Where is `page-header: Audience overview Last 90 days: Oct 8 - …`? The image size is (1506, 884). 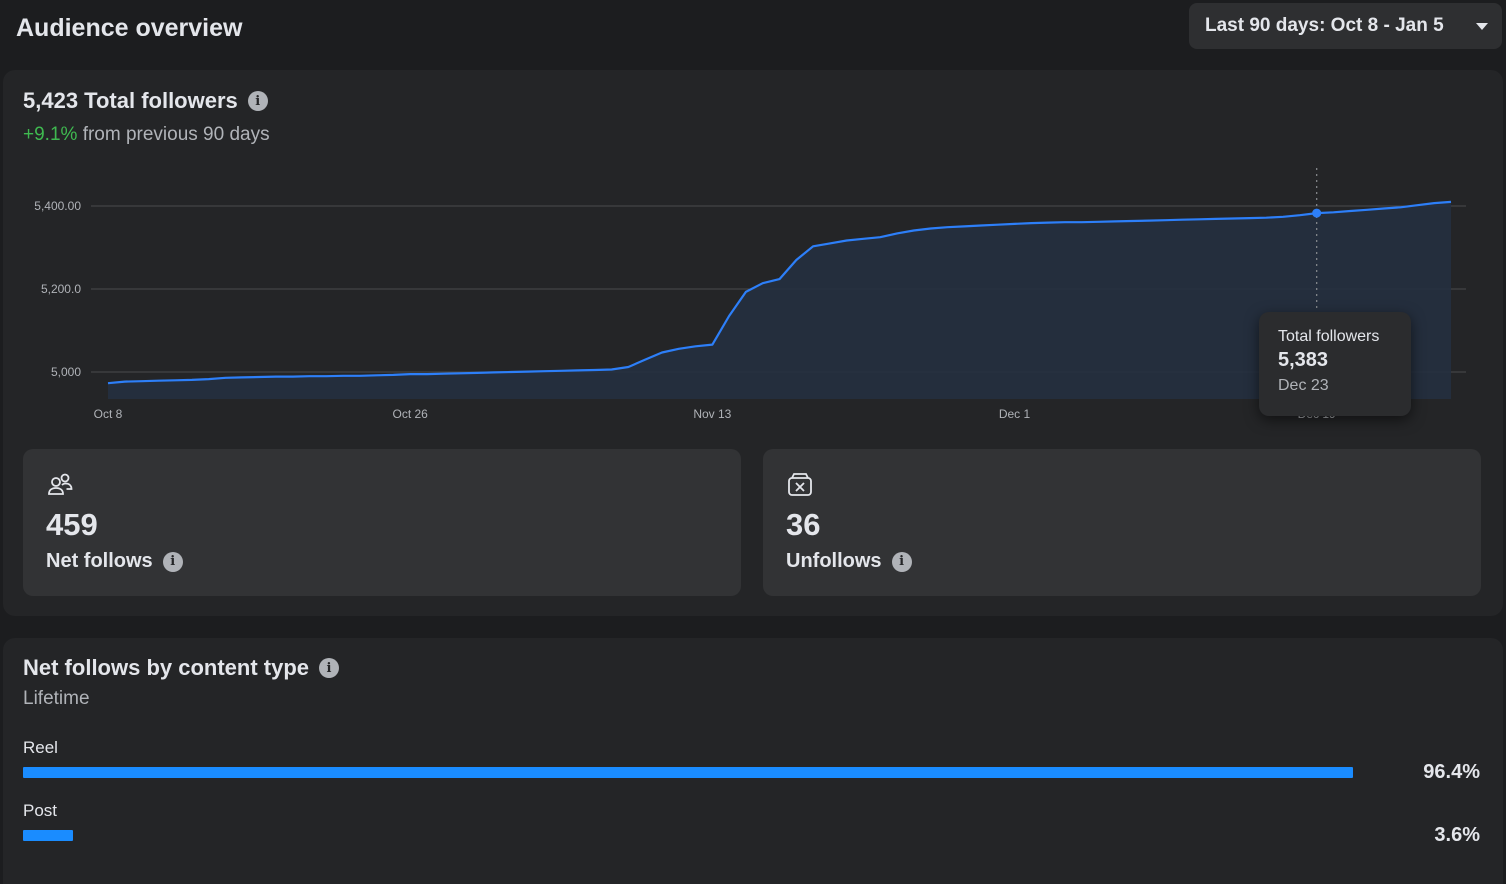 page-header: Audience overview Last 90 days: Oct 8 - … is located at coordinates (753, 32).